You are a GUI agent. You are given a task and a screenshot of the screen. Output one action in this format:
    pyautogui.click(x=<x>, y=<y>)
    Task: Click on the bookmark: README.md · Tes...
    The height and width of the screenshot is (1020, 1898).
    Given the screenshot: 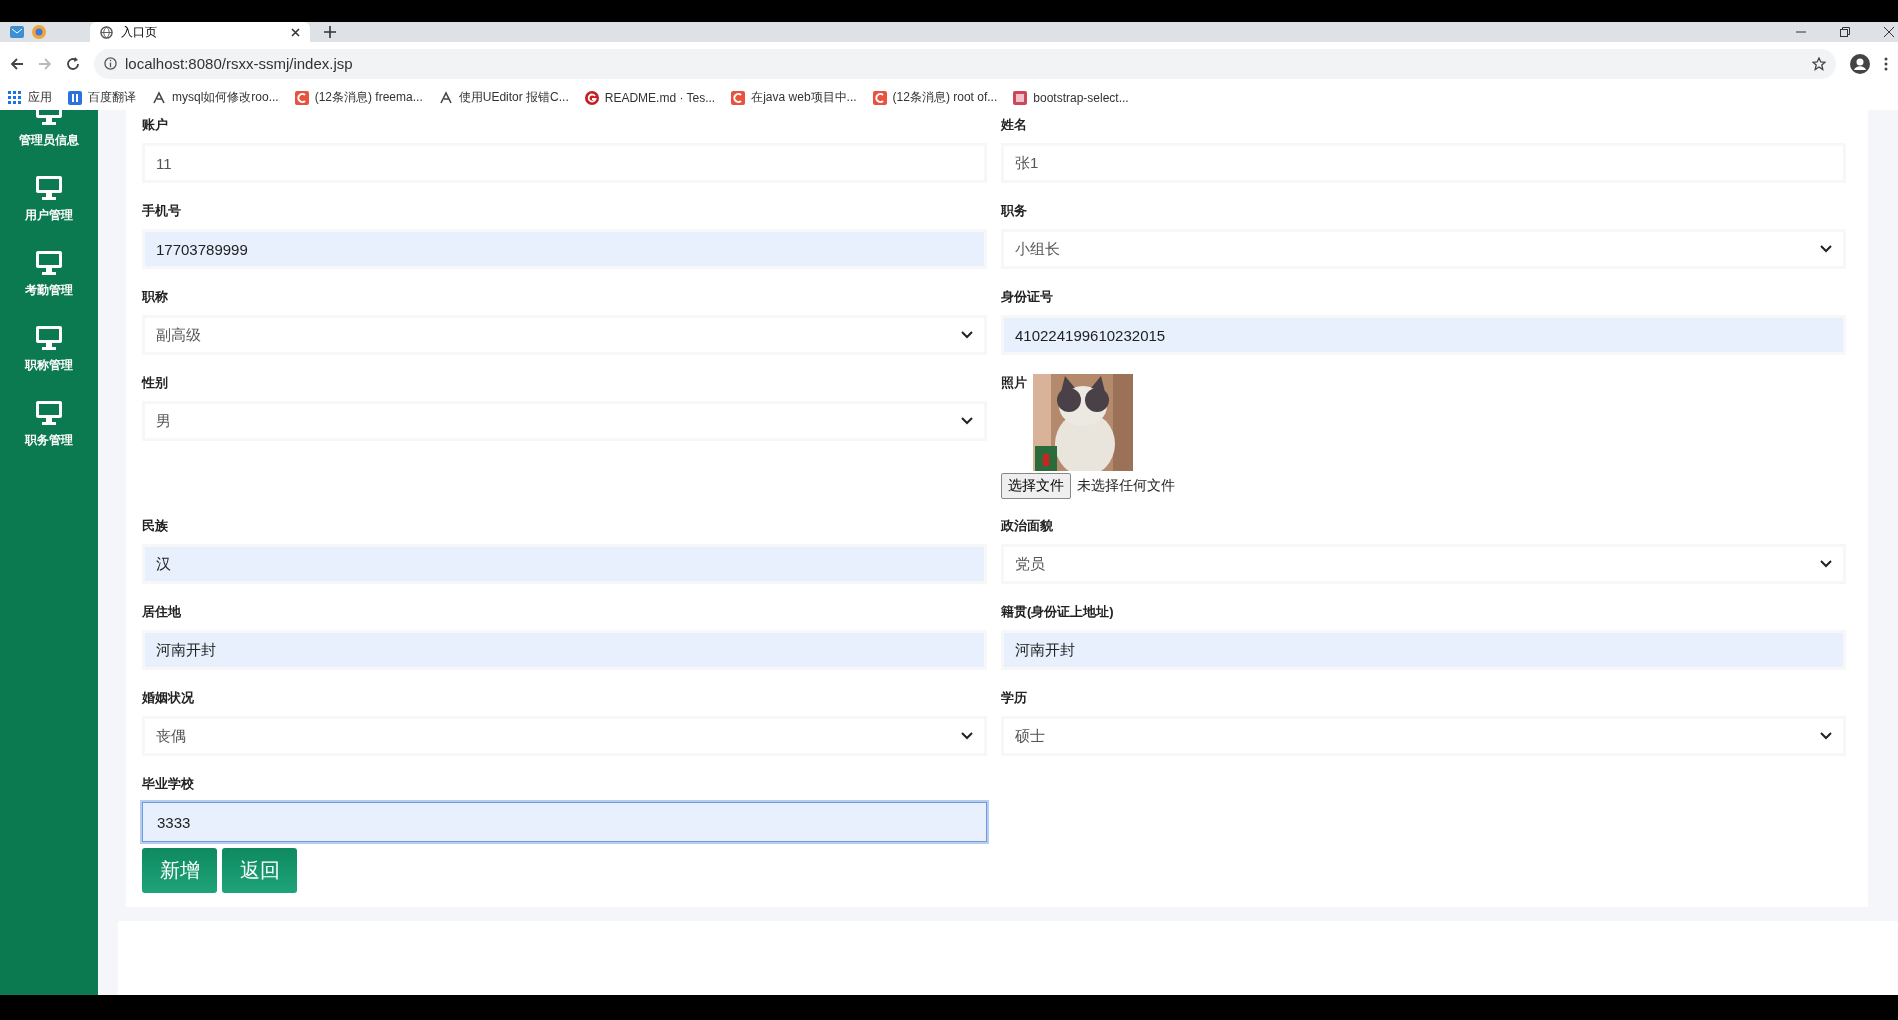 What is the action you would take?
    pyautogui.click(x=650, y=97)
    